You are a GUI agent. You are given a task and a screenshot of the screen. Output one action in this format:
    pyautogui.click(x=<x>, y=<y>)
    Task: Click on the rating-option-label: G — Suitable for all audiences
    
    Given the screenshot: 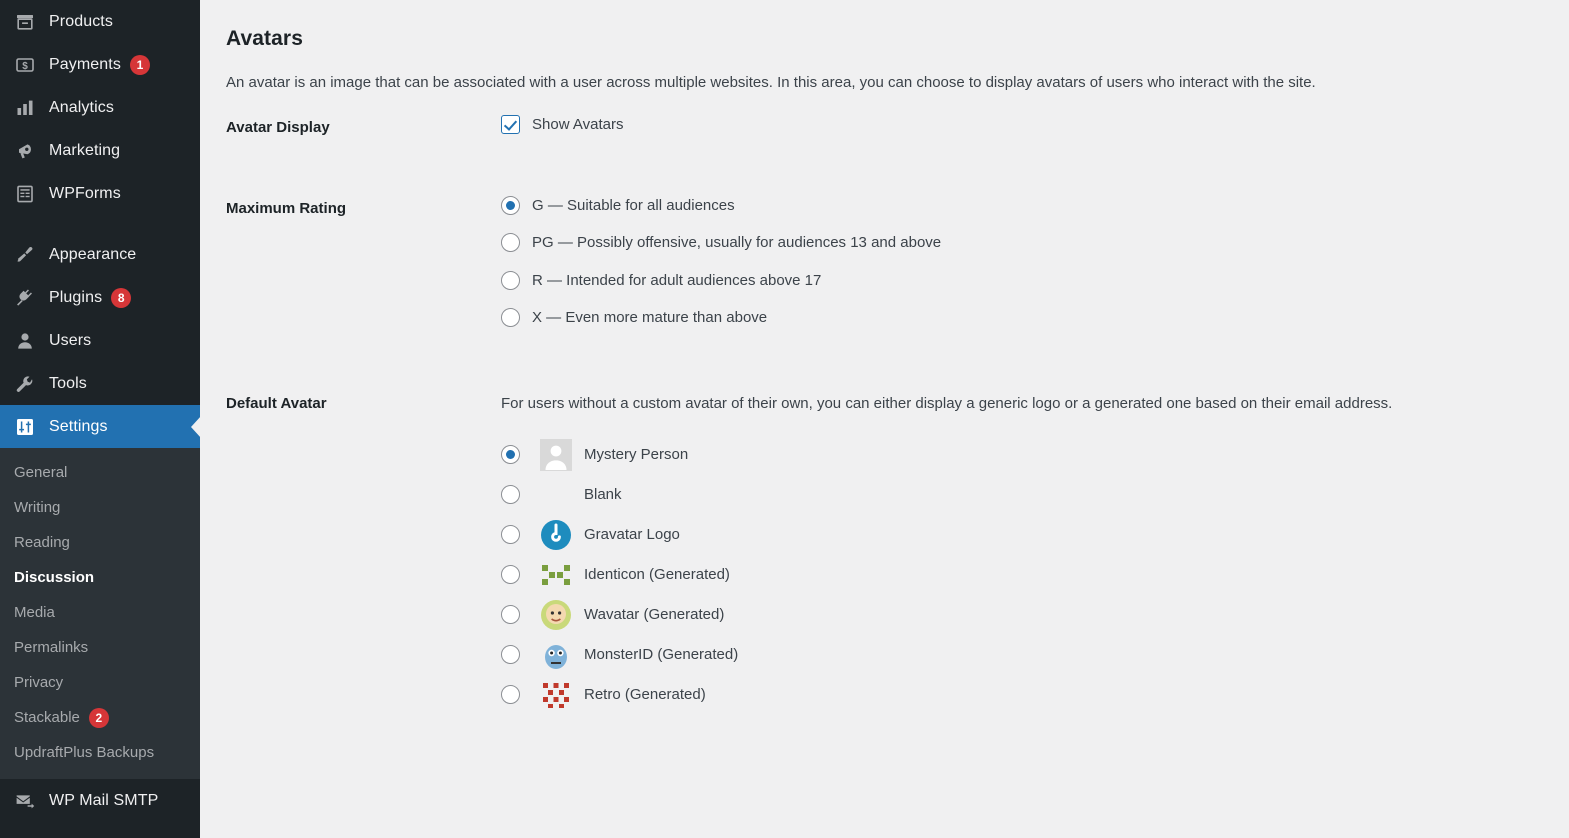 What is the action you would take?
    pyautogui.click(x=633, y=205)
    